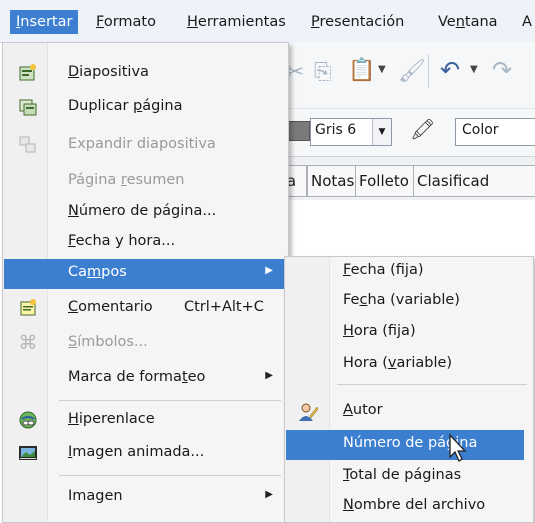  Describe the element at coordinates (468, 22) in the screenshot. I see `menu-ventana: Ventana` at that location.